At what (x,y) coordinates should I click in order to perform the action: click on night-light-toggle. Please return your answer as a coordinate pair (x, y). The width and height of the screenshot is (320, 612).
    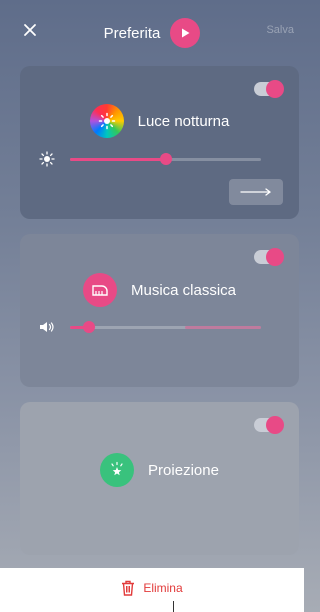
    Looking at the image, I should click on (269, 89).